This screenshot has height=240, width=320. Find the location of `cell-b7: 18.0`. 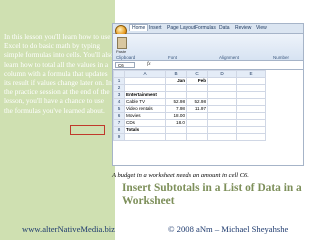

cell-b7: 18.0 is located at coordinates (176, 123).